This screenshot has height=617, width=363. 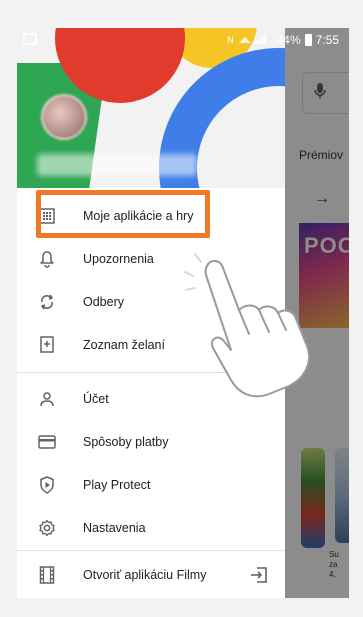 I want to click on clock: 7:55, so click(x=327, y=40).